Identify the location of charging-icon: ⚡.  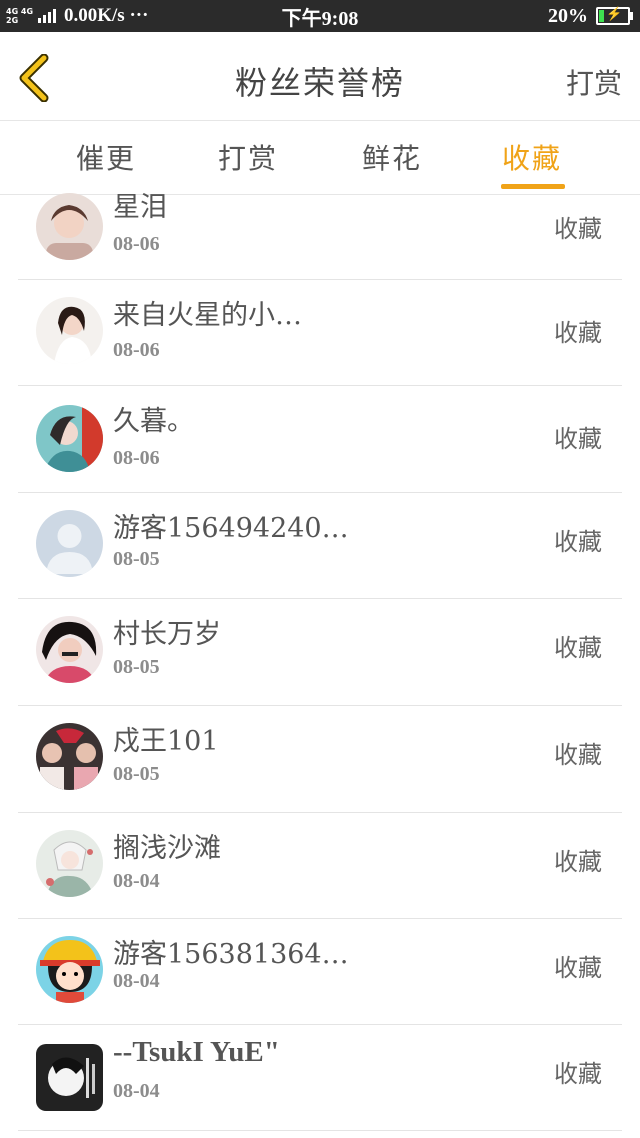
(614, 13).